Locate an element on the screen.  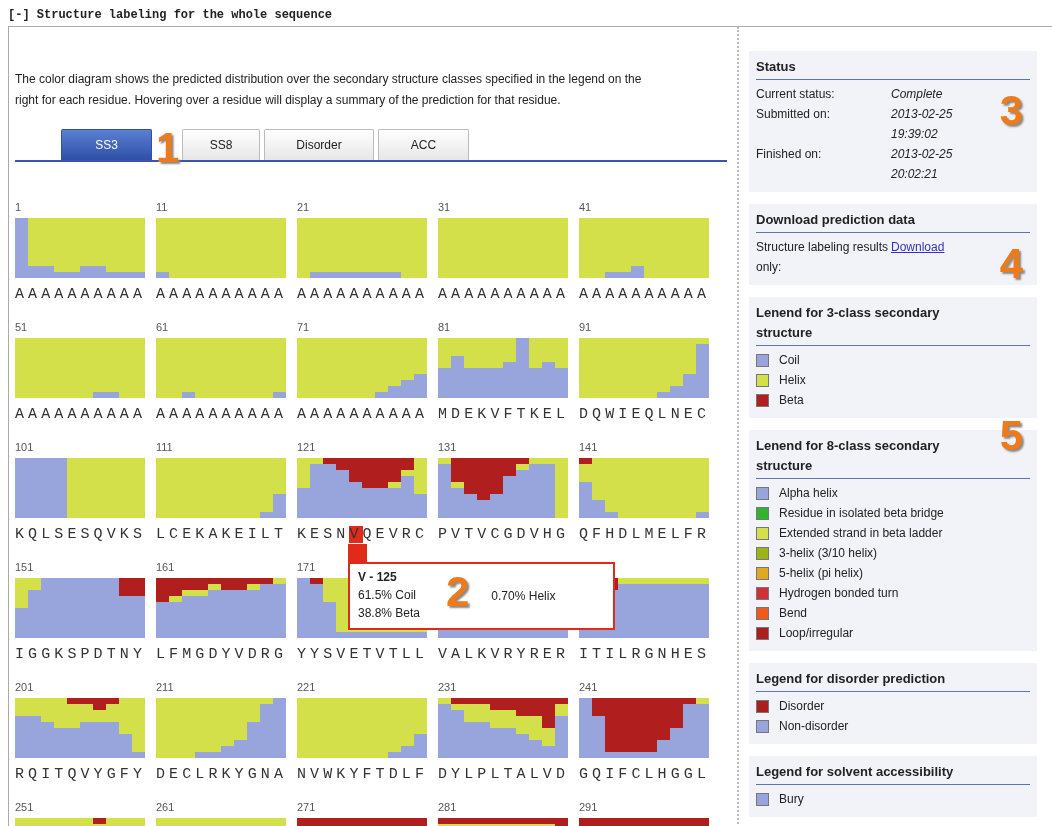
residue-sequence: KQLSESQVKS is located at coordinates (80, 534).